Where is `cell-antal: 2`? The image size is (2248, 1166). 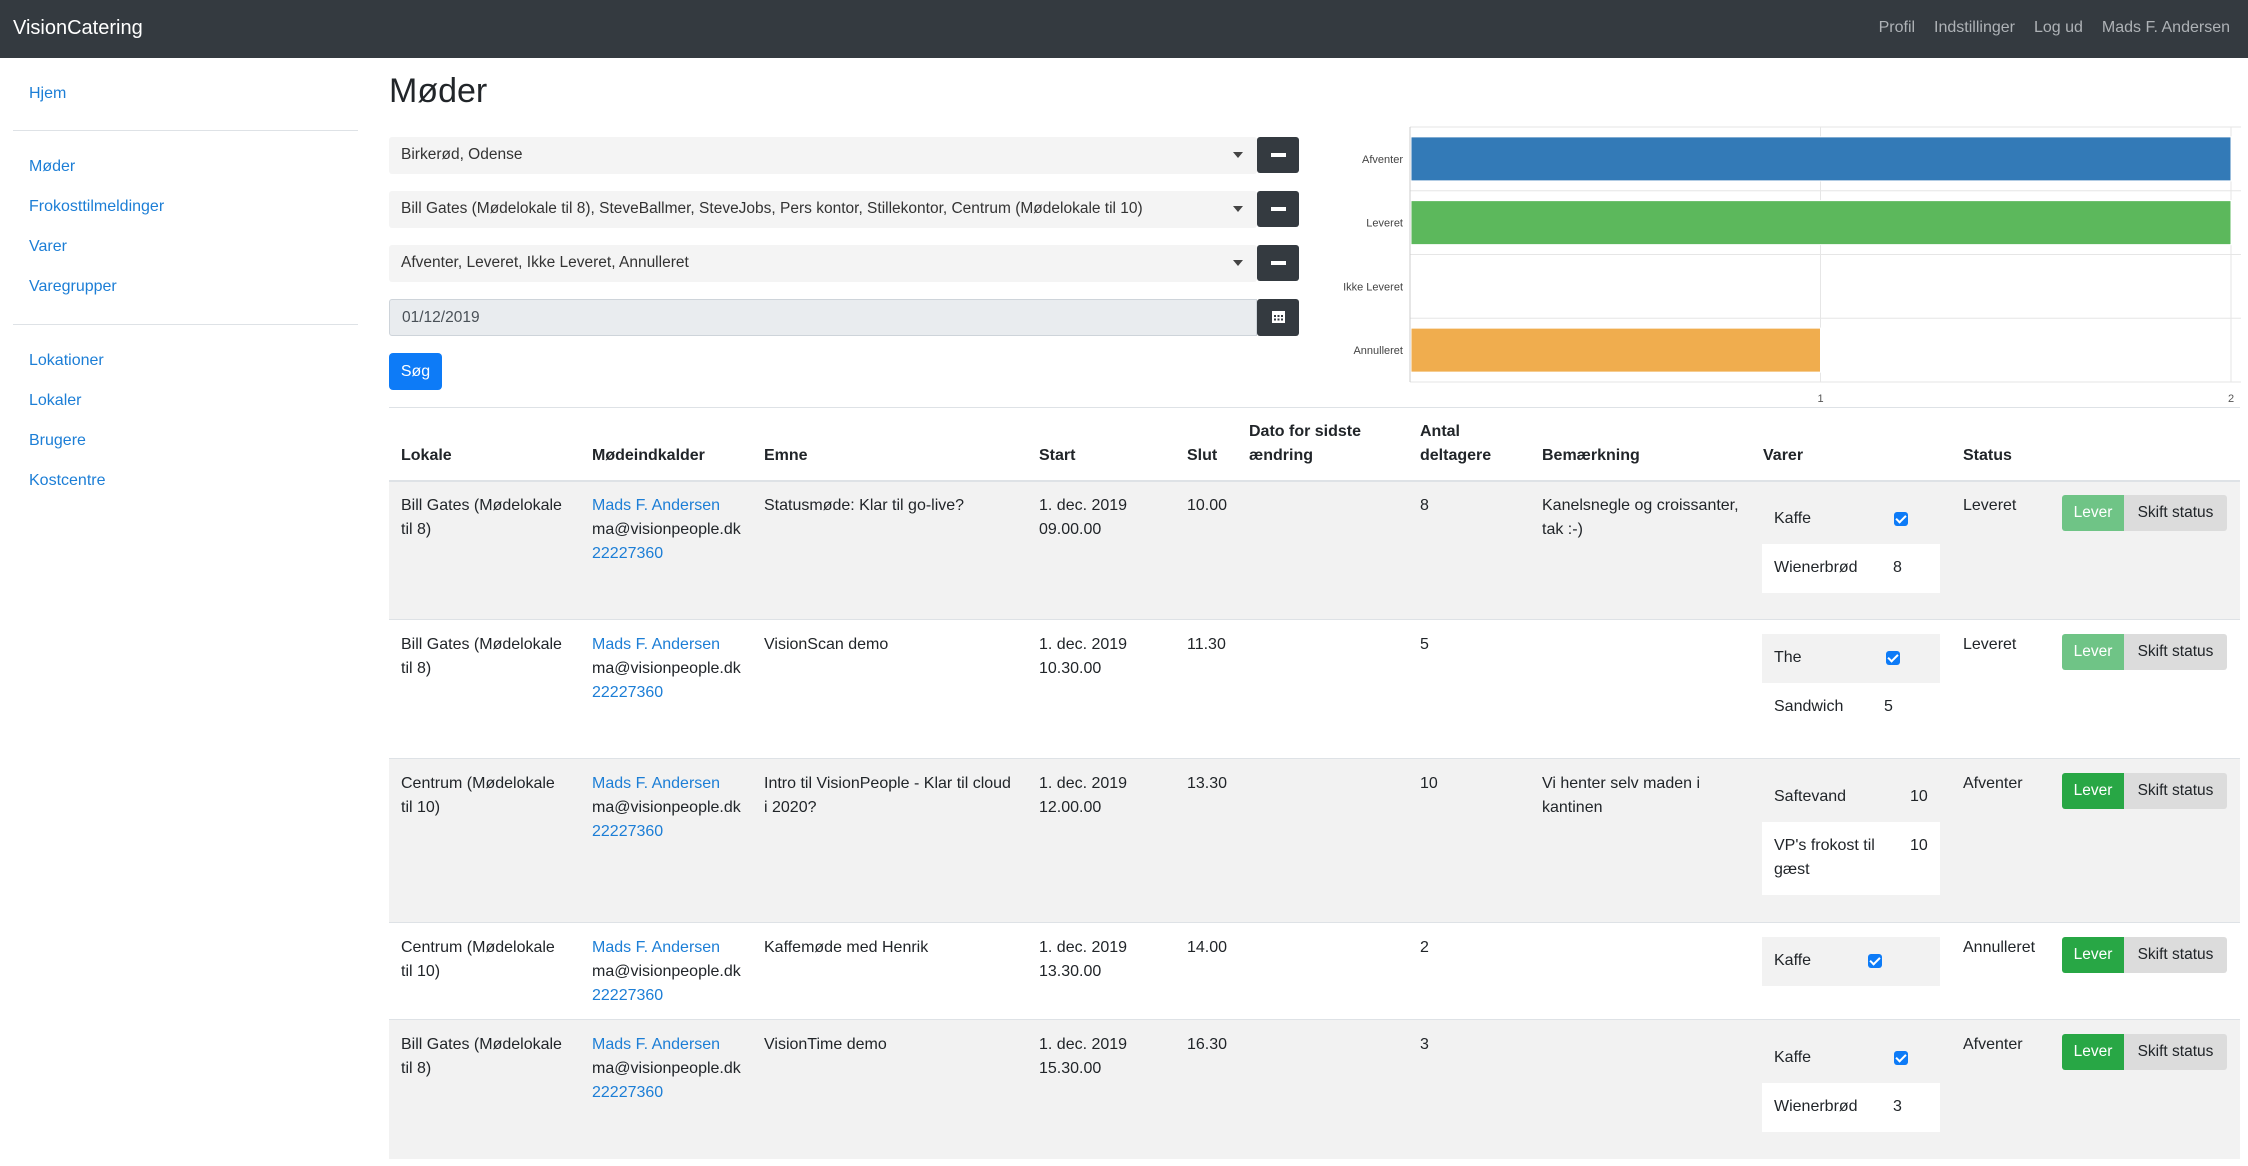 cell-antal: 2 is located at coordinates (1424, 947).